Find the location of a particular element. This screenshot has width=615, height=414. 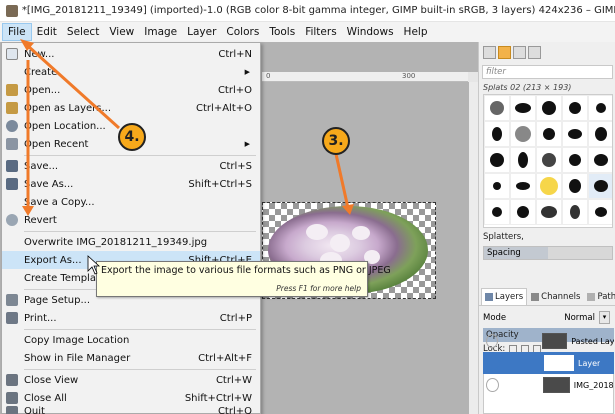

brush-name: Splatters, is located at coordinates (503, 237).